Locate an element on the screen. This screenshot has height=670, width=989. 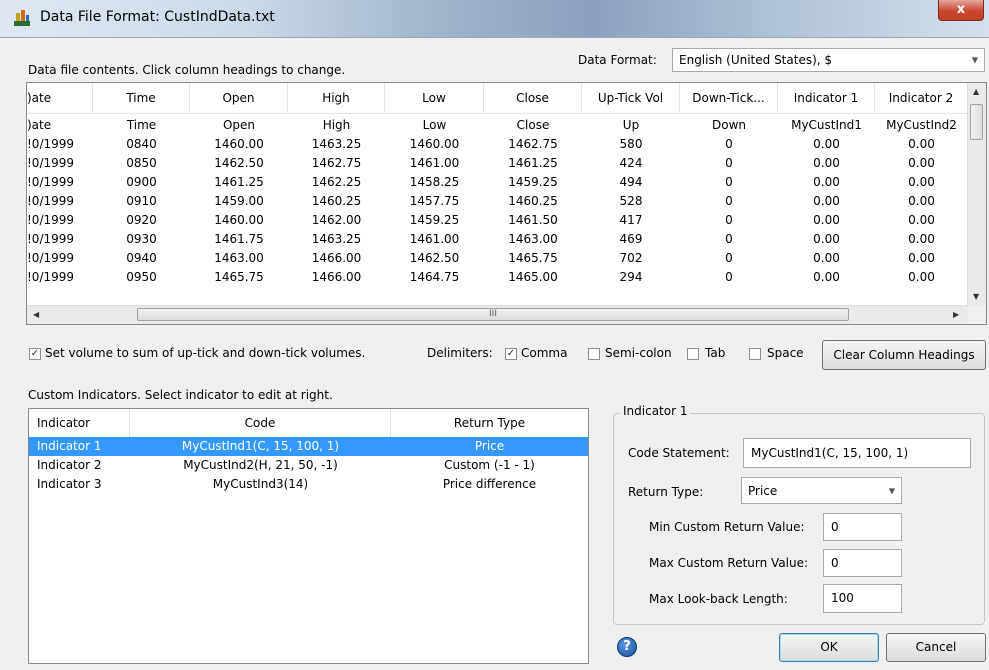
scroll-grip: III is located at coordinates (493, 314).